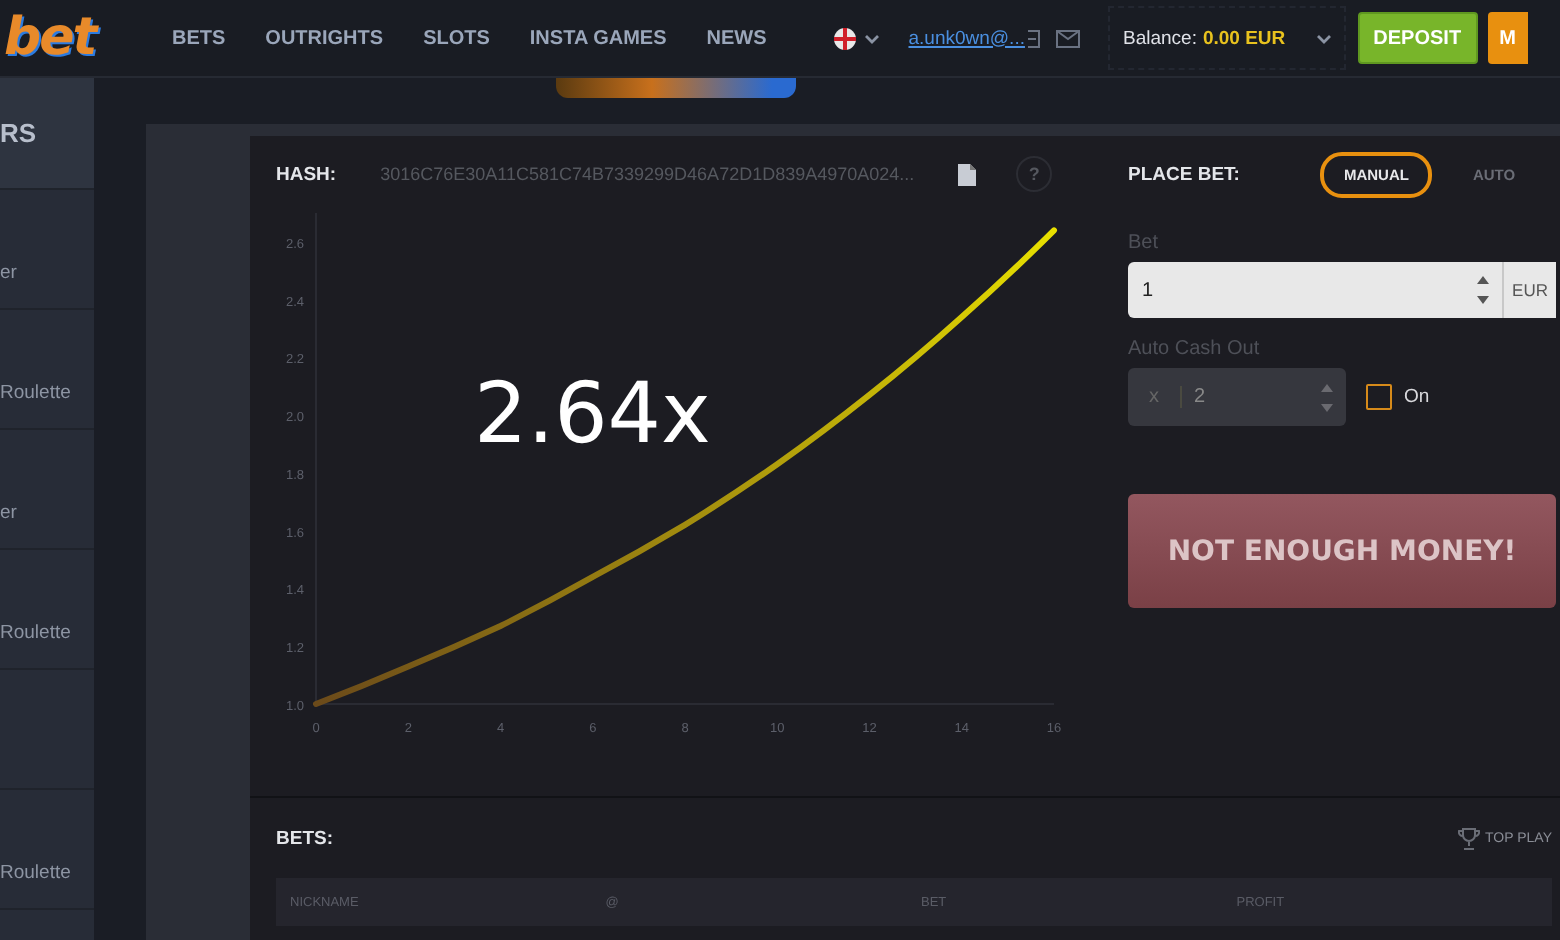 The height and width of the screenshot is (940, 1560). I want to click on auto-checkbox, so click(1379, 397).